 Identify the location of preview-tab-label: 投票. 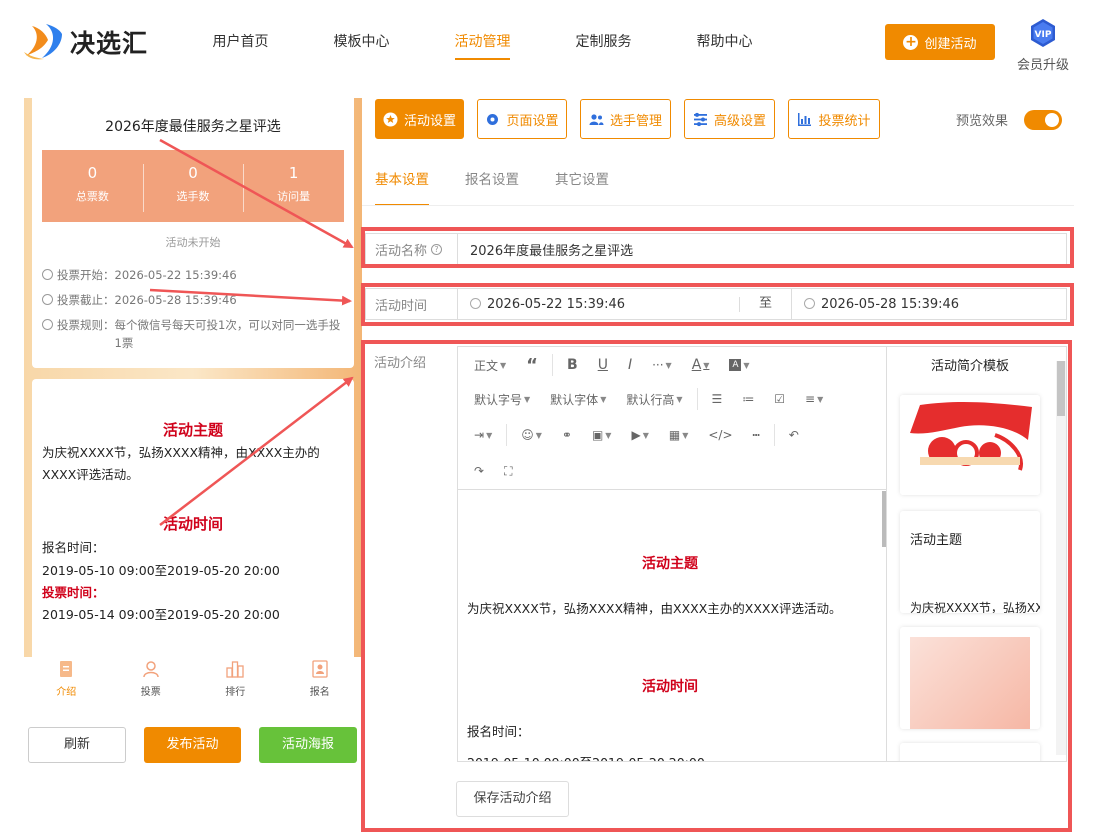
(150, 692).